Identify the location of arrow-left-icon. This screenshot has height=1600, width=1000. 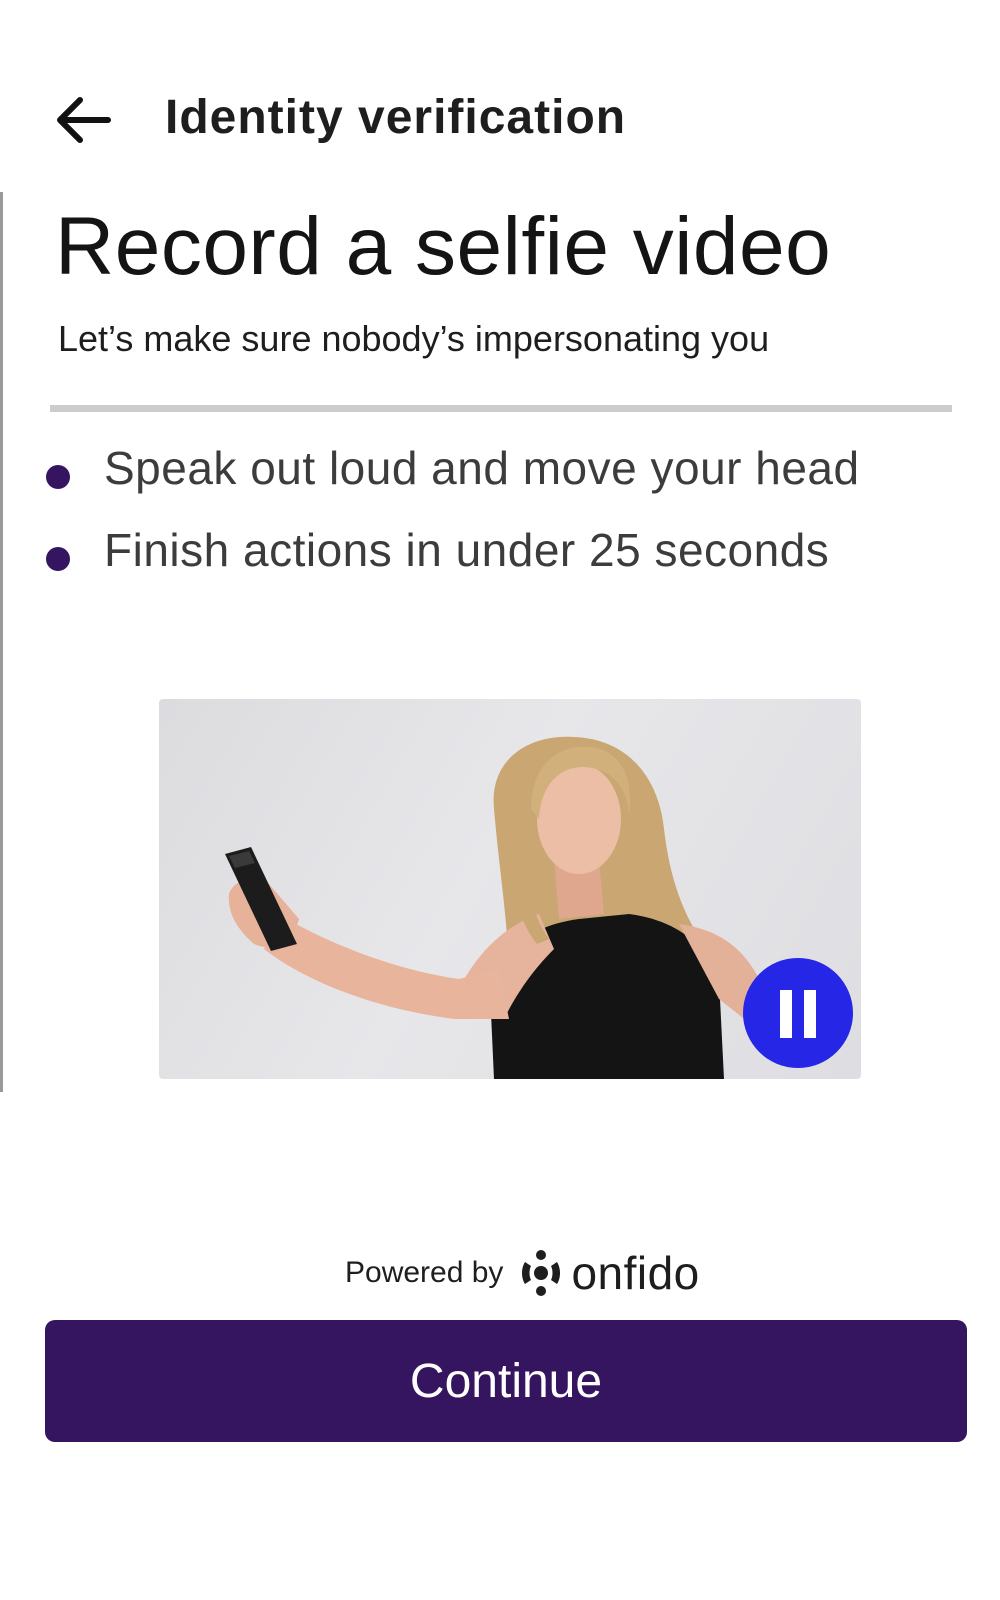
(84, 120).